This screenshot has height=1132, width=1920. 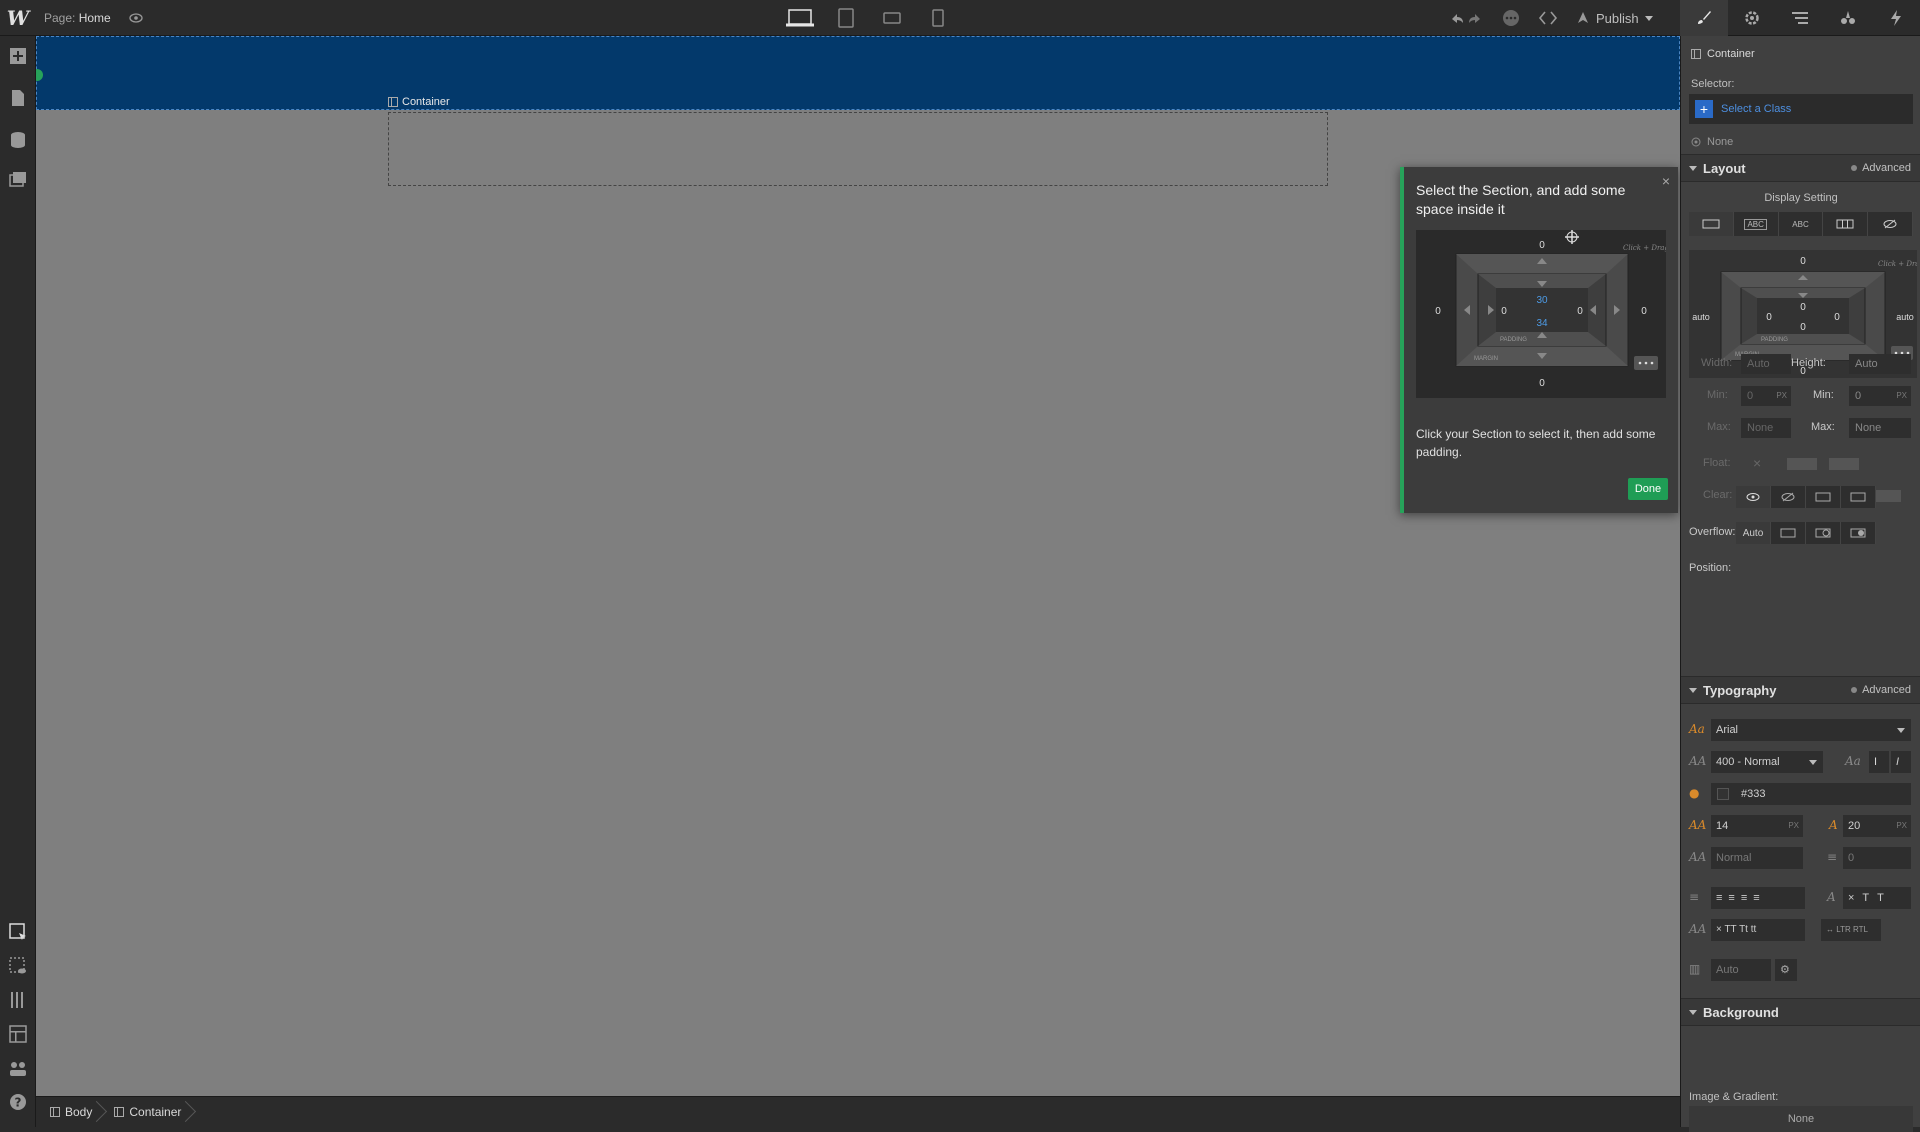 What do you see at coordinates (1844, 464) in the screenshot?
I see `float-right-icon` at bounding box center [1844, 464].